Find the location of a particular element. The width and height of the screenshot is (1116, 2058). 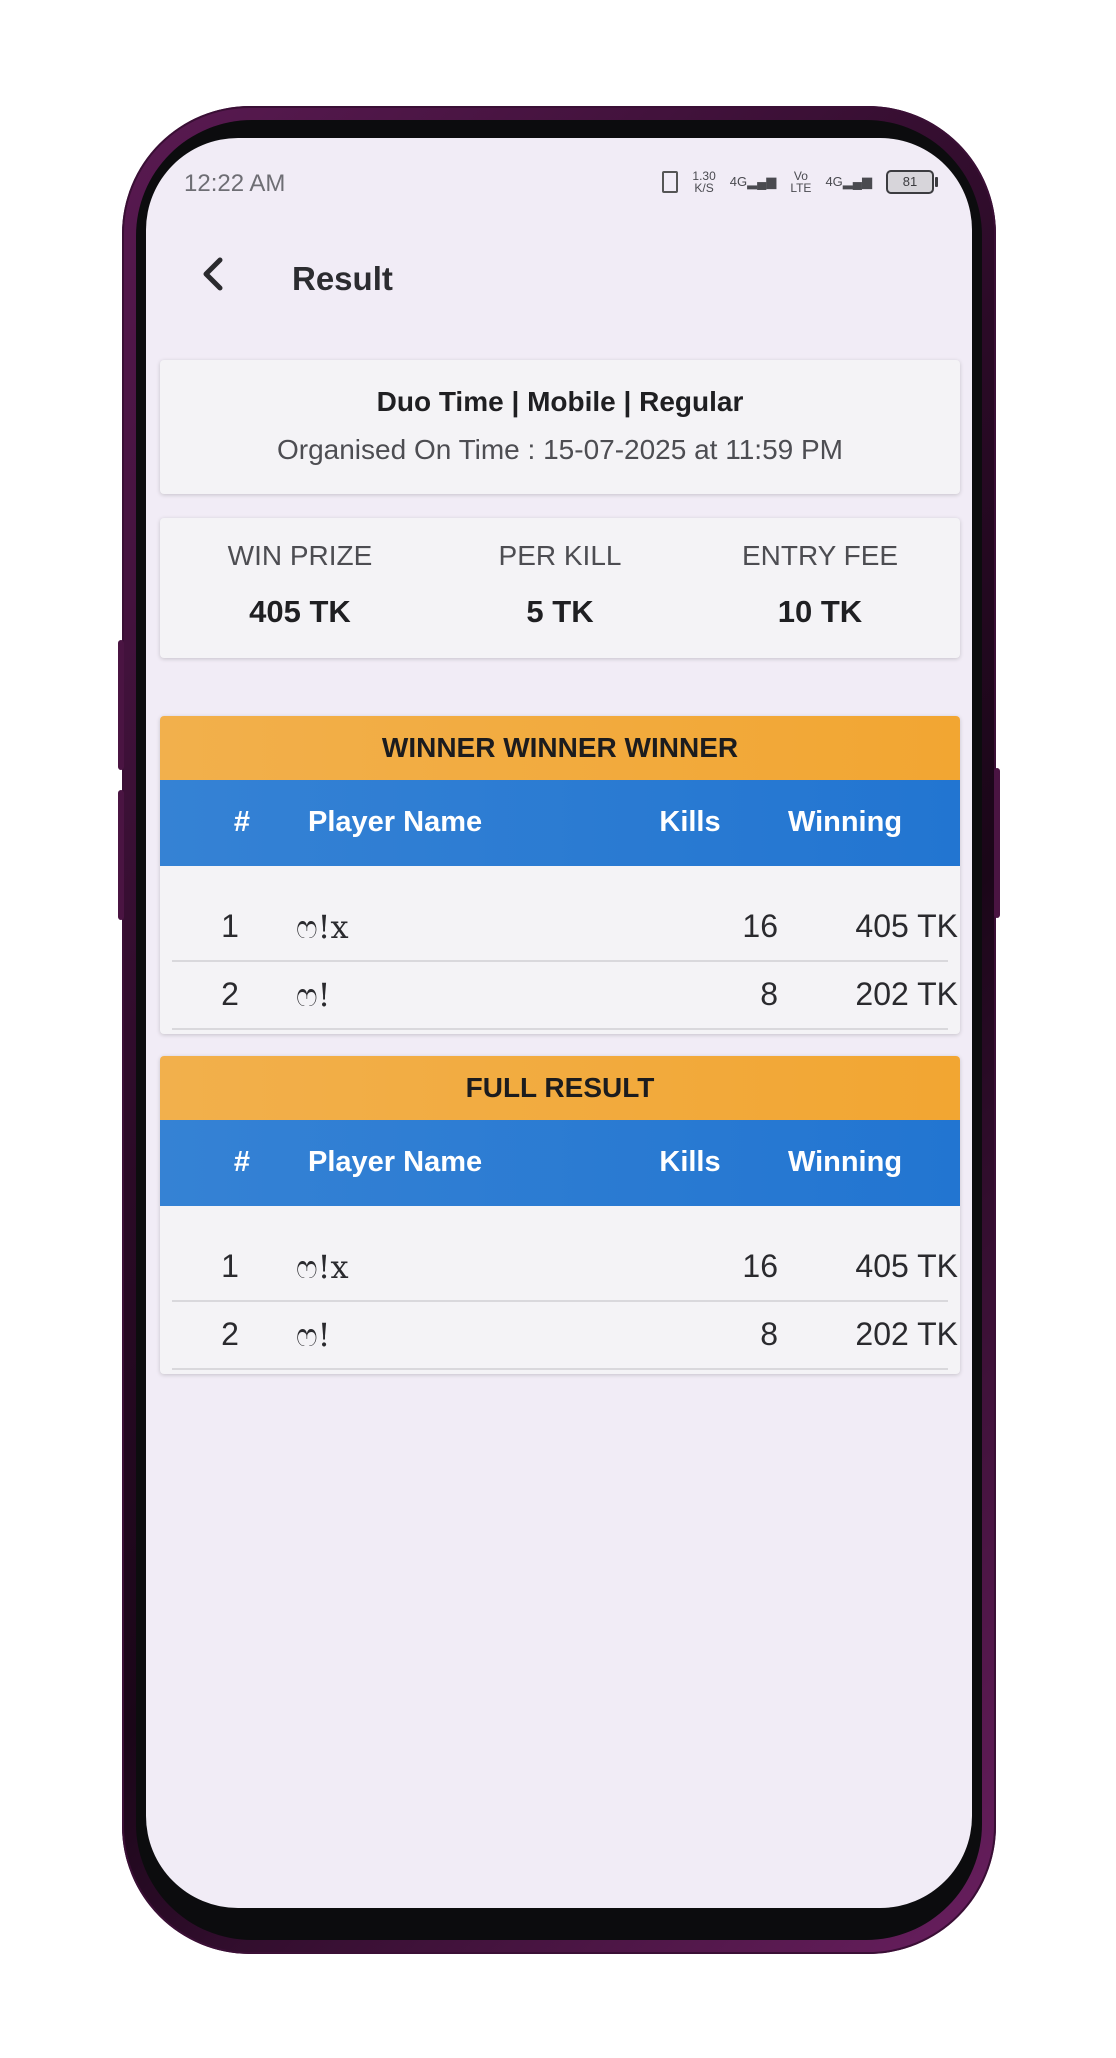

signal-1-label: 4G is located at coordinates (738, 181).